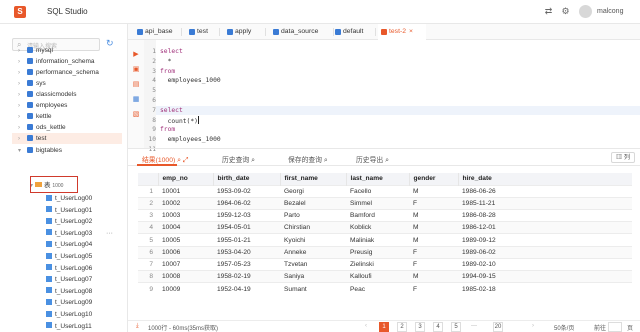 The image size is (640, 332). Describe the element at coordinates (313, 264) in the screenshot. I see `table-cell: Tzvetan` at that location.